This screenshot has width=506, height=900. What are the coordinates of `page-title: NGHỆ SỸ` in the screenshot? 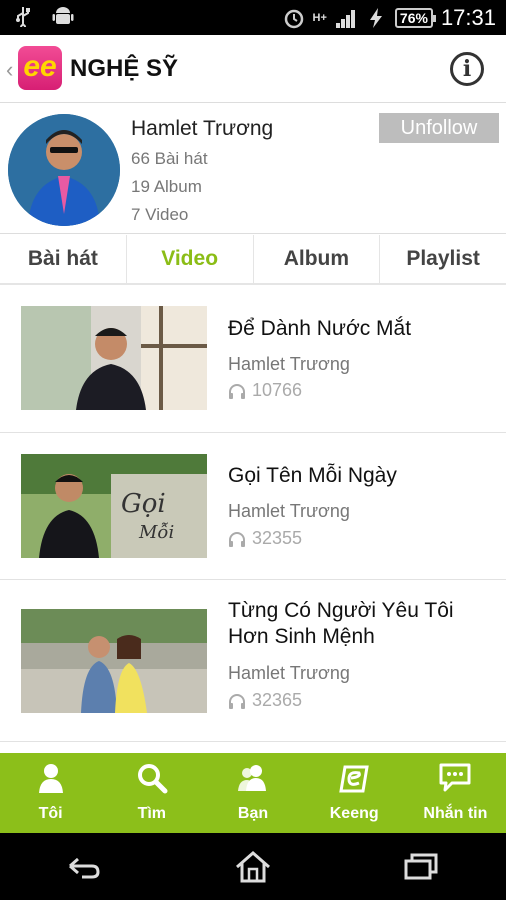 It's located at (124, 68).